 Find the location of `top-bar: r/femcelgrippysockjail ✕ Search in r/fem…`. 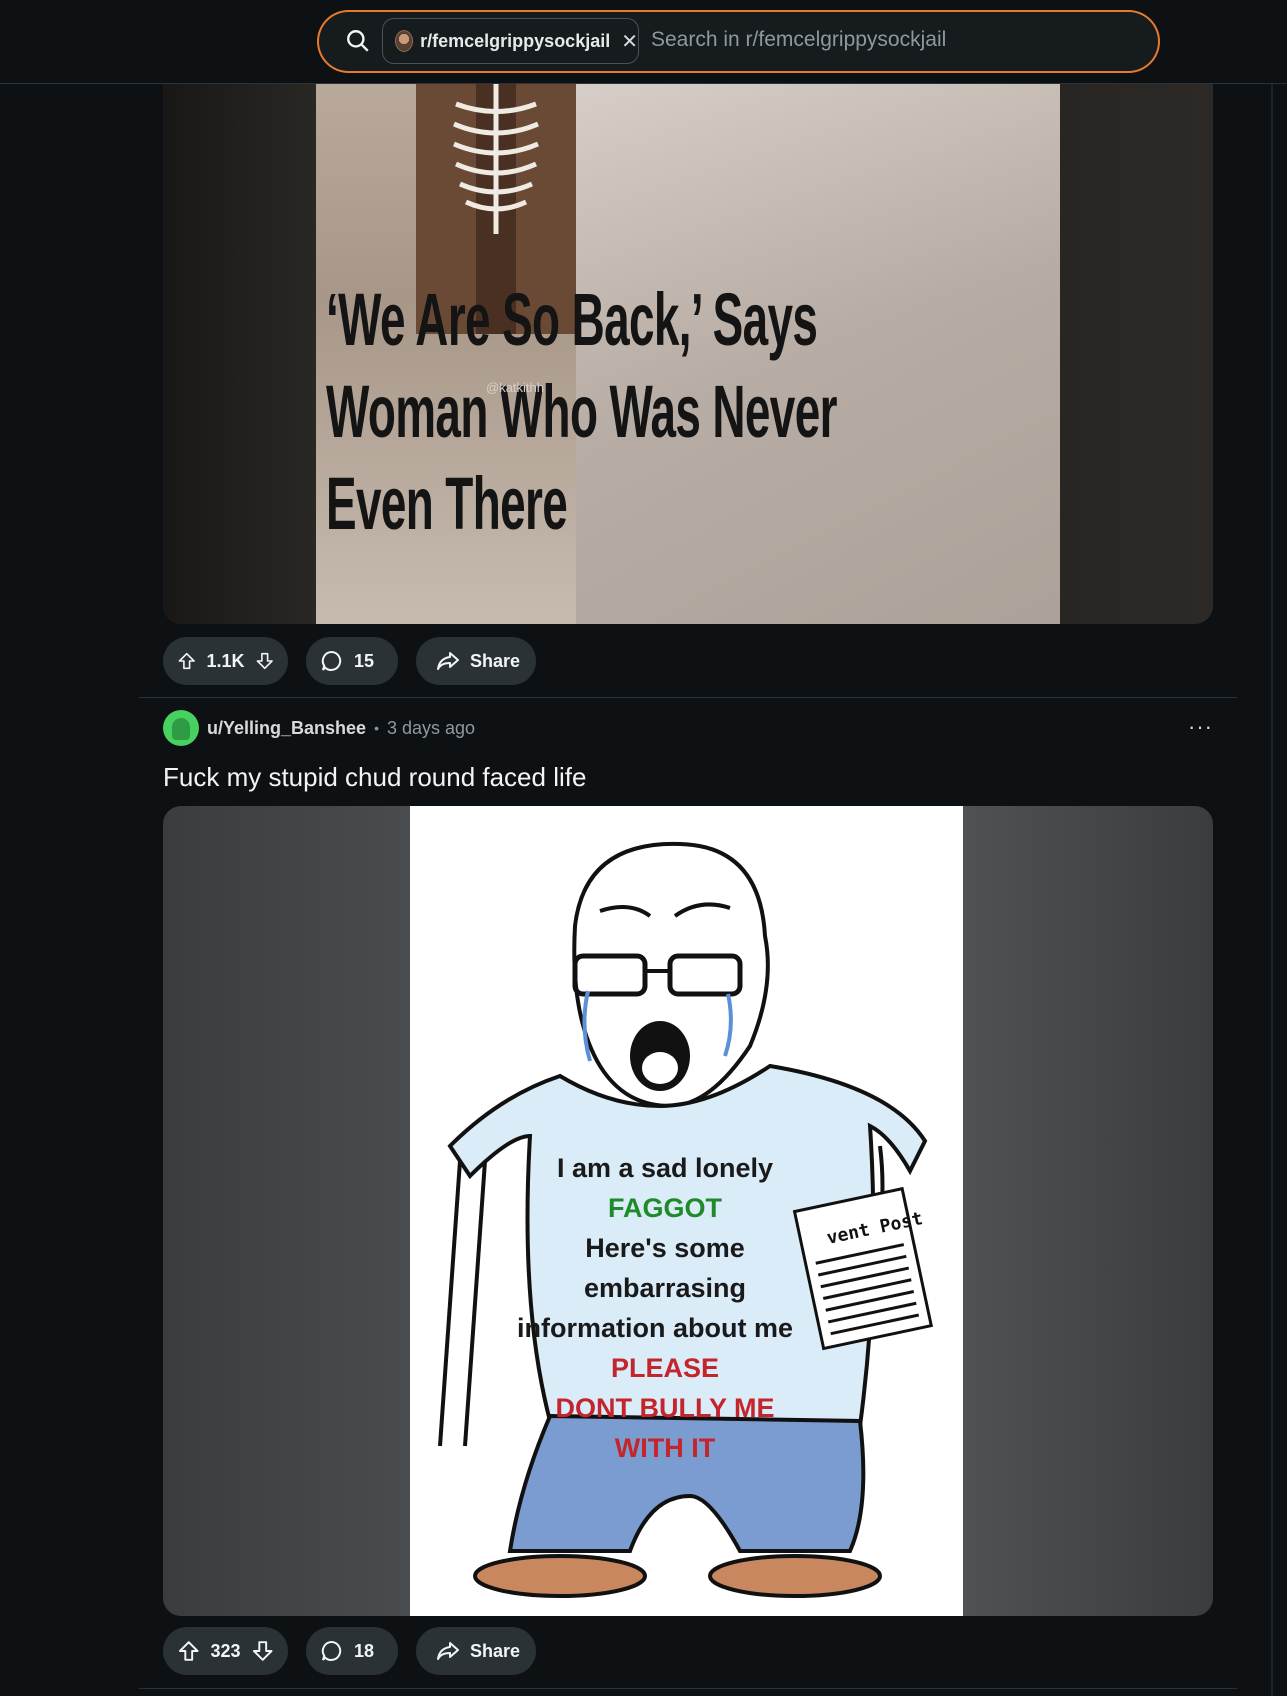

top-bar: r/femcelgrippysockjail ✕ Search in r/fem… is located at coordinates (643, 42).